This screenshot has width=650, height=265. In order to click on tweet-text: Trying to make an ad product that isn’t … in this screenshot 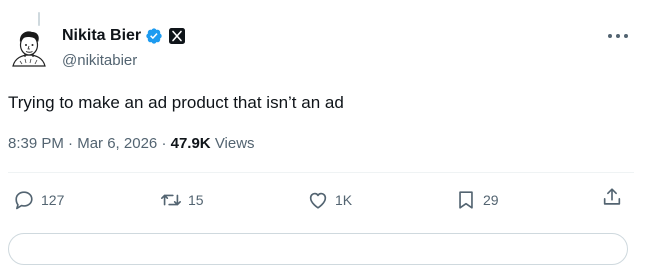, I will do `click(176, 102)`.